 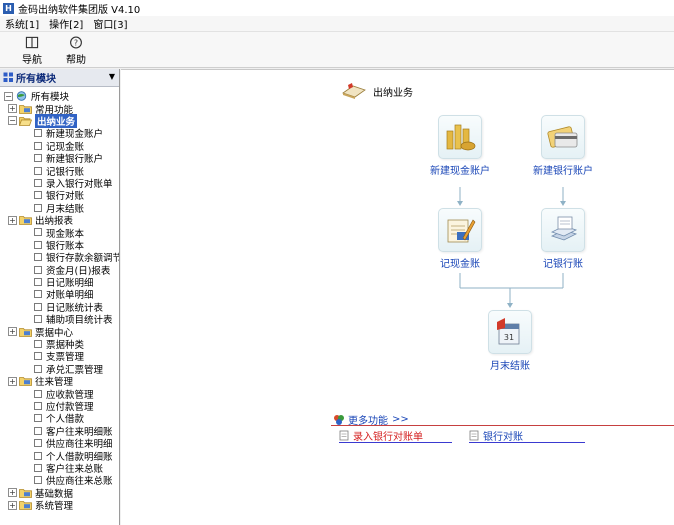 What do you see at coordinates (59, 406) in the screenshot?
I see `tree-item: 应付款管理` at bounding box center [59, 406].